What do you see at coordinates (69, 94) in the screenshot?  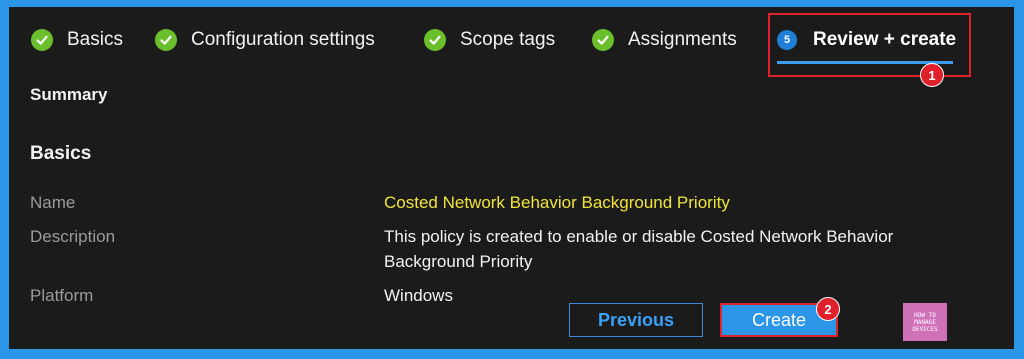 I see `summary-heading: Summary` at bounding box center [69, 94].